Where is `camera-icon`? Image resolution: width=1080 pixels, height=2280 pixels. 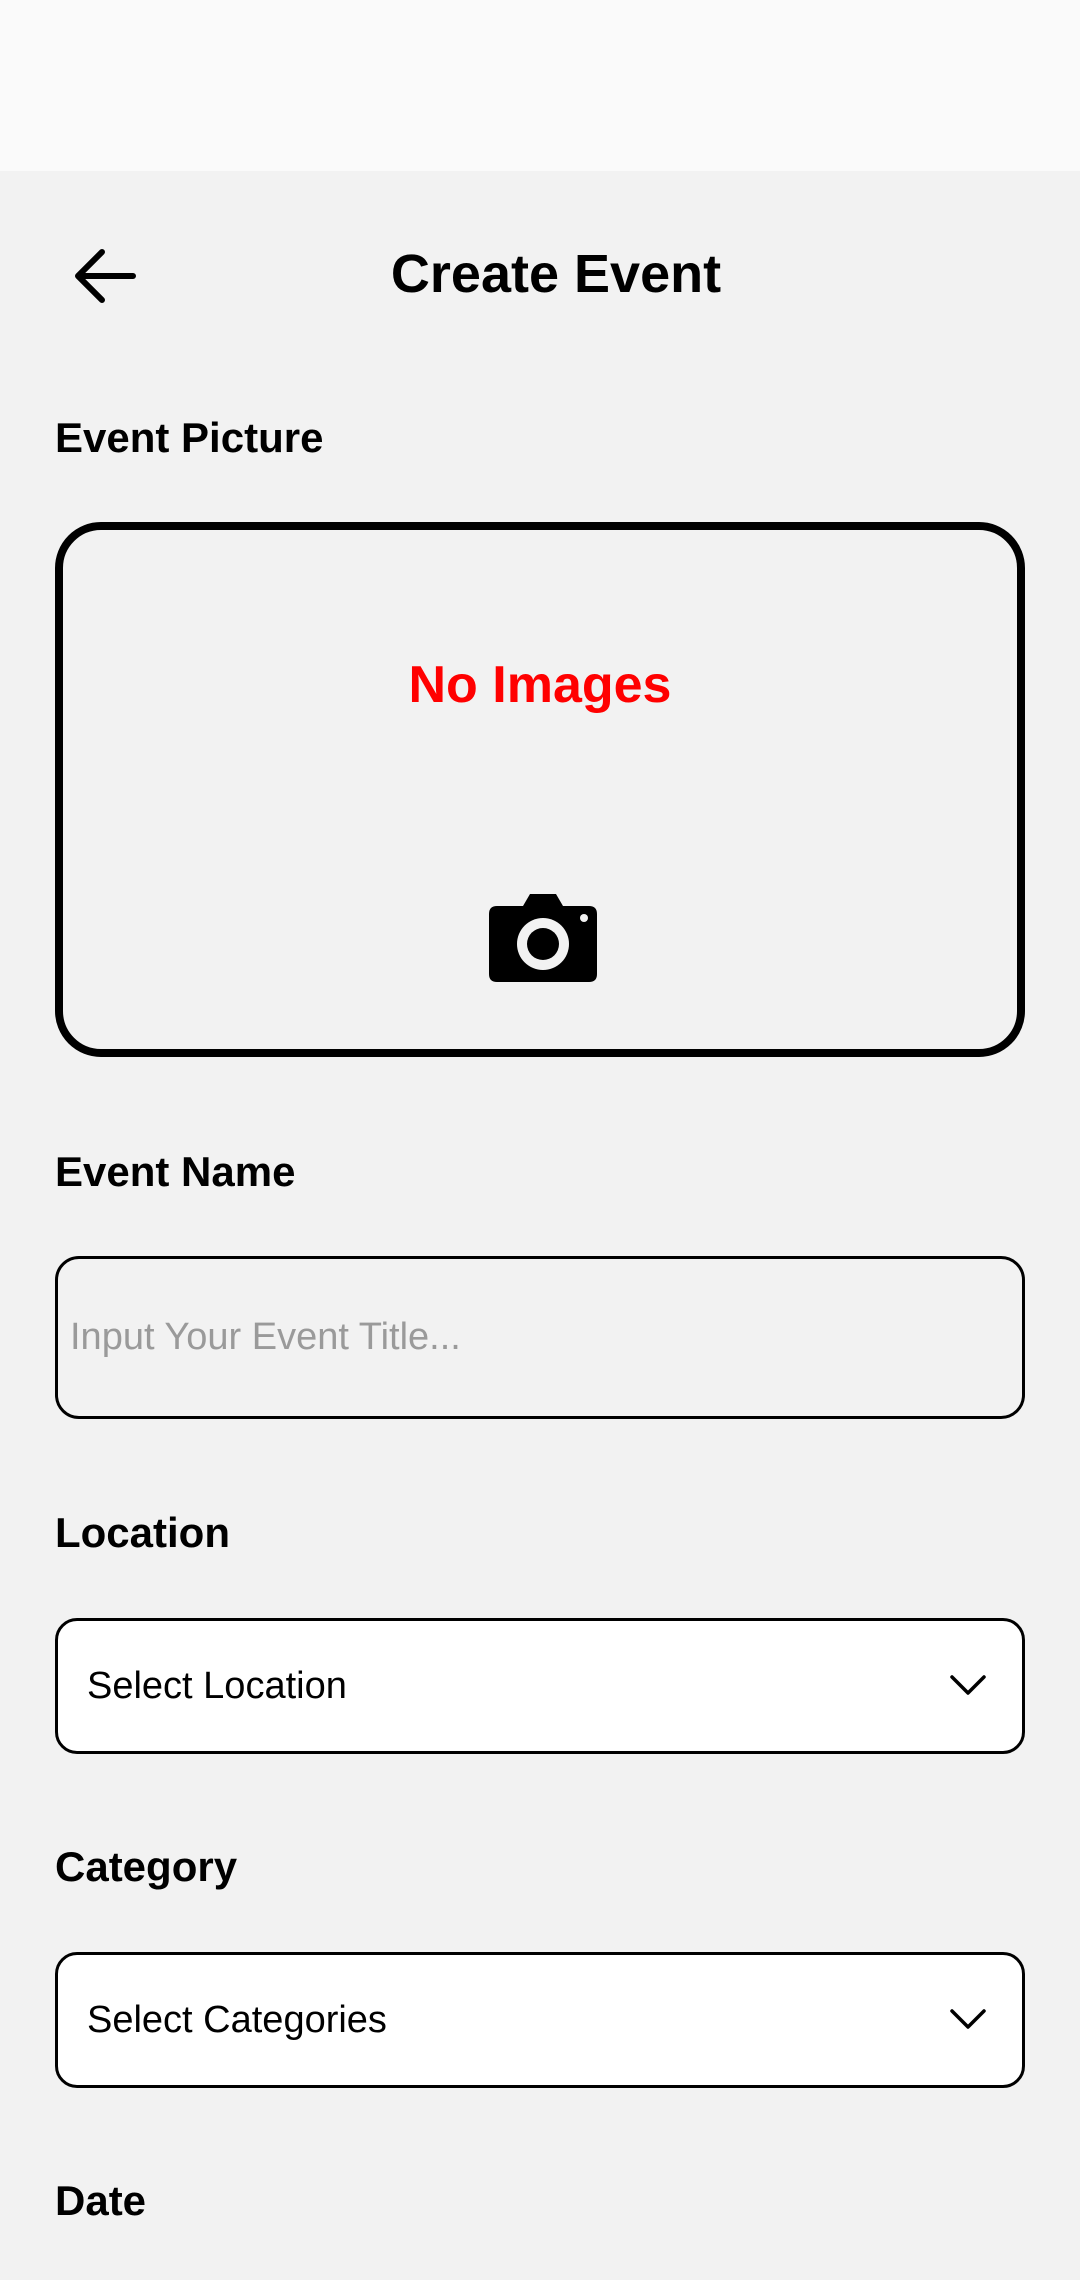
camera-icon is located at coordinates (543, 938).